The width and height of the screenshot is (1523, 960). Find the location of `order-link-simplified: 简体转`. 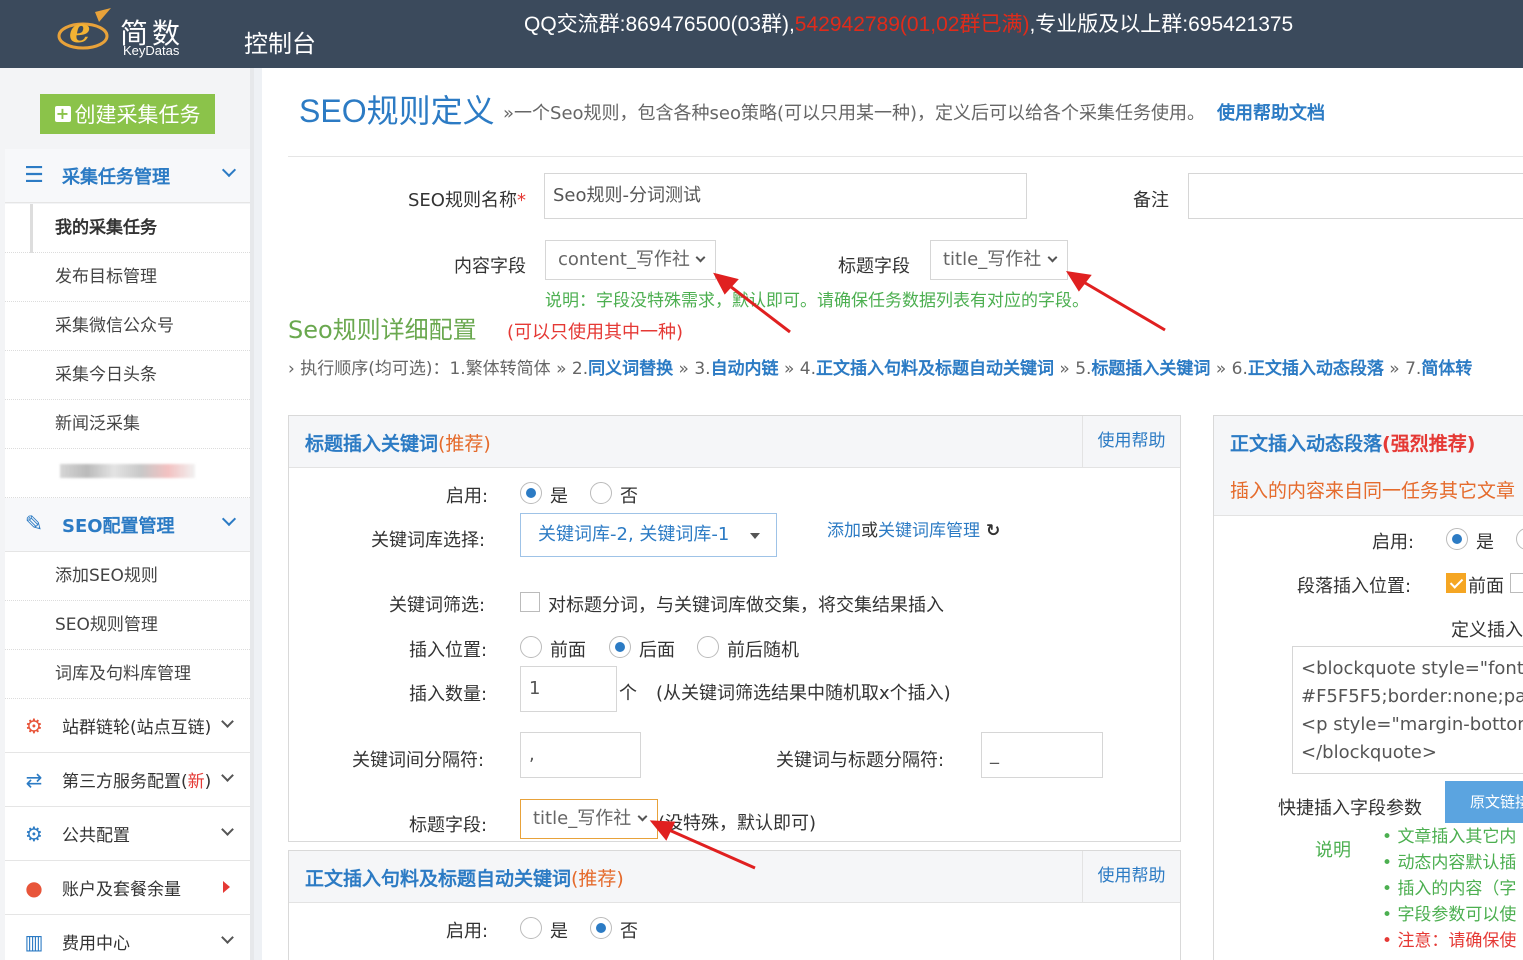

order-link-simplified: 简体转 is located at coordinates (1446, 369).